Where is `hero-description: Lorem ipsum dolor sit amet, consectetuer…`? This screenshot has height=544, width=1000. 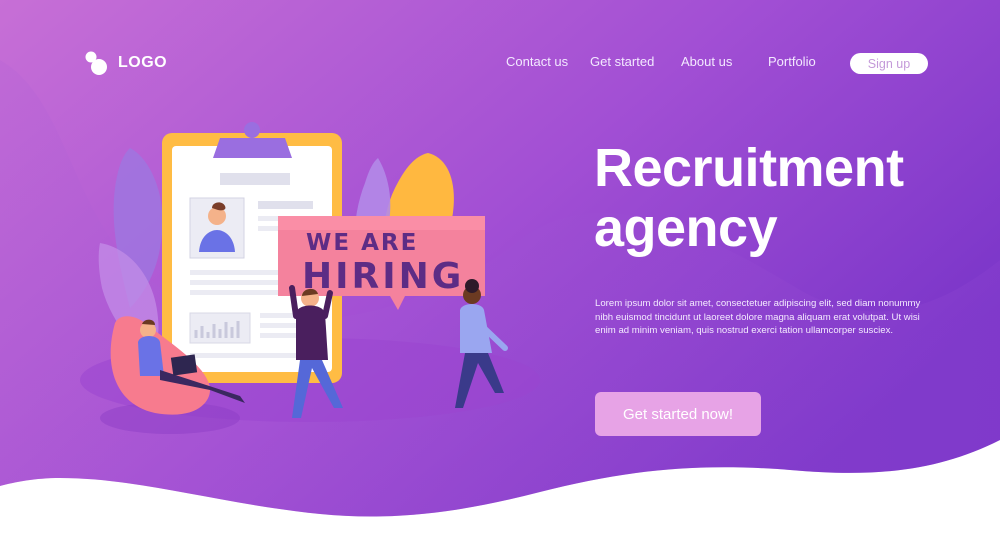 hero-description: Lorem ipsum dolor sit amet, consectetuer… is located at coordinates (758, 317).